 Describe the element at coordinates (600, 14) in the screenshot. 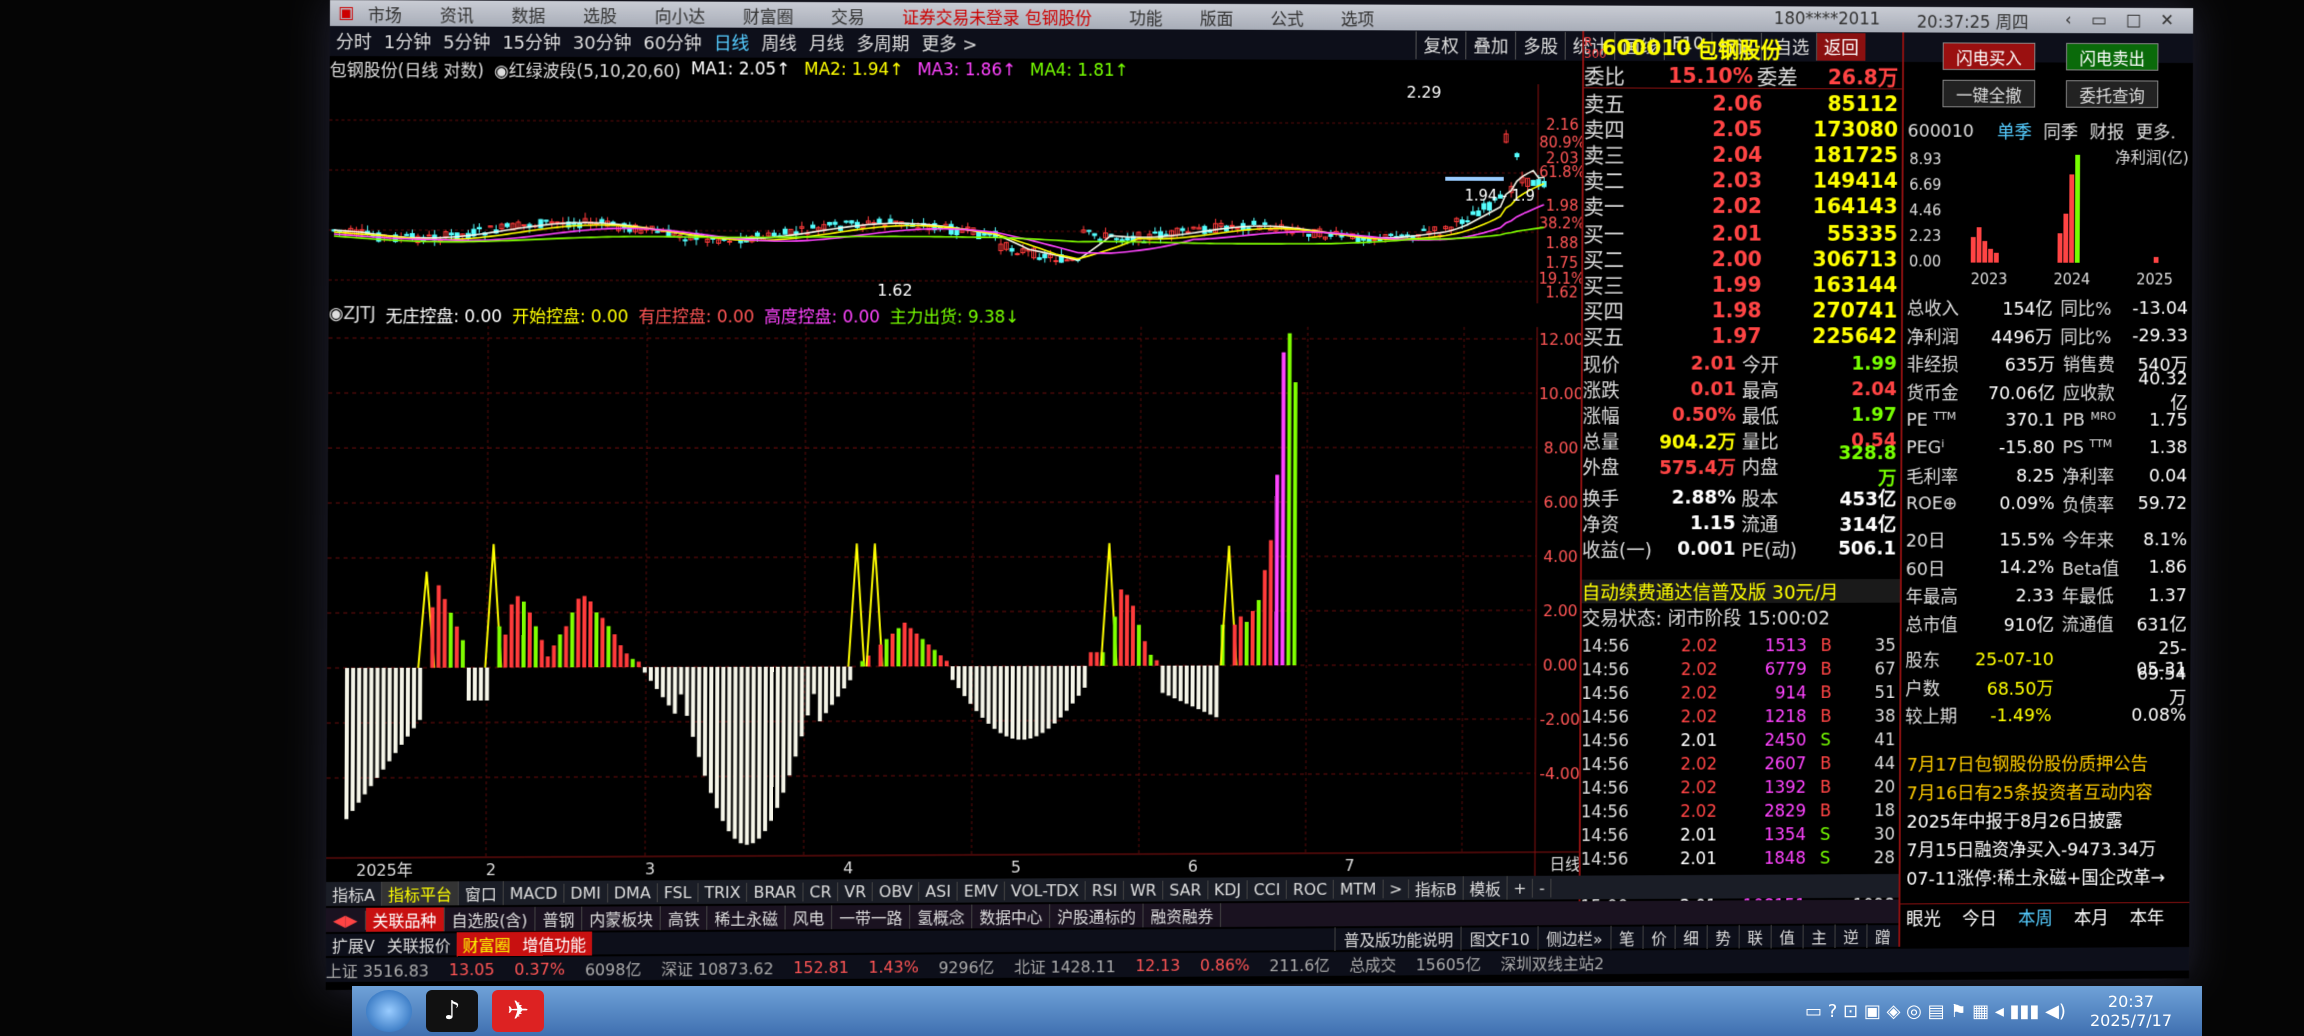

I see `menu-3: 选股` at that location.